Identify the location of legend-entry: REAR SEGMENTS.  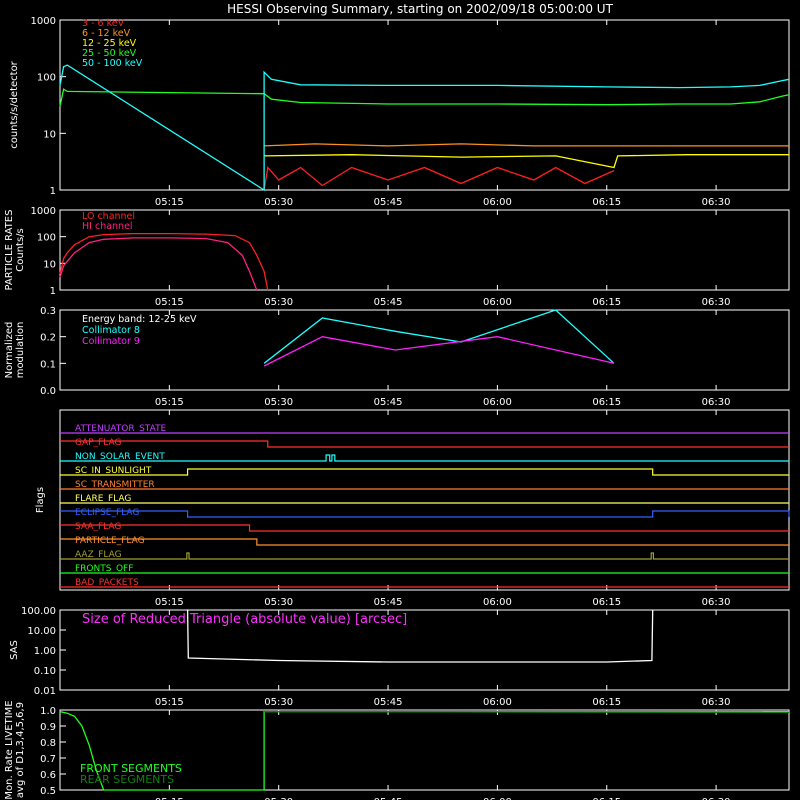
(127, 779).